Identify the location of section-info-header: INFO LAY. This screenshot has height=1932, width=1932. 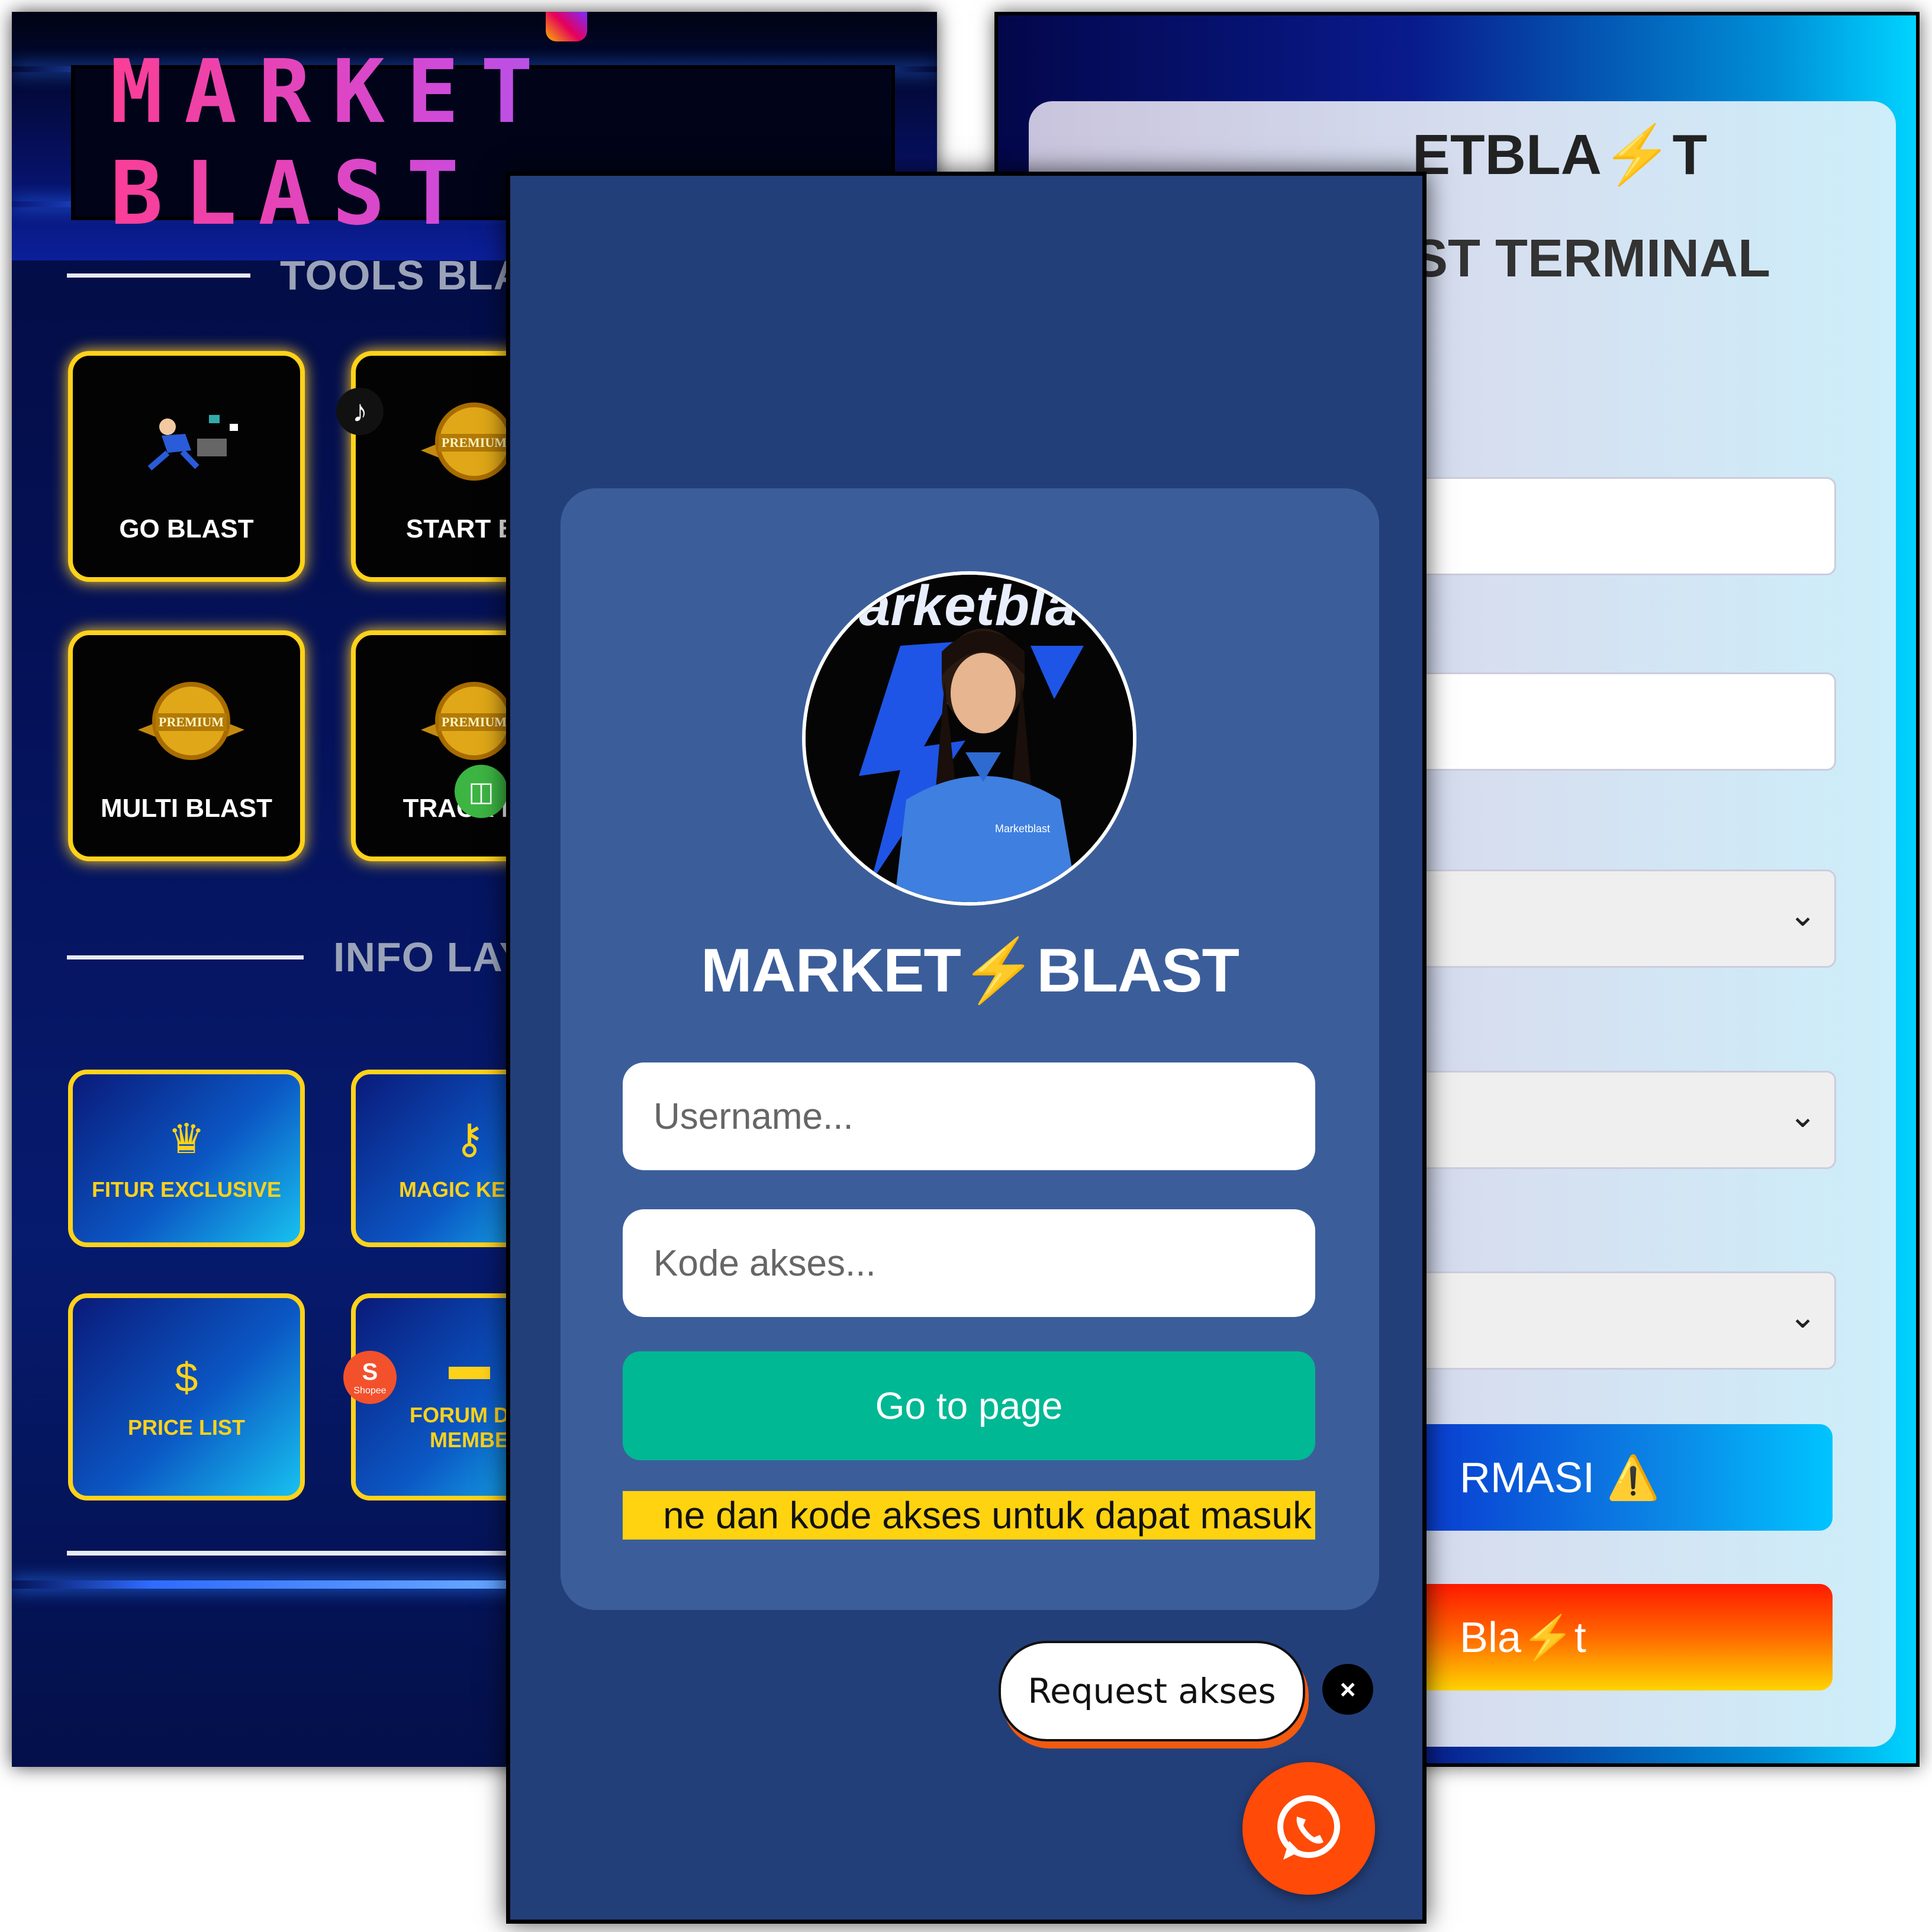
(297, 957).